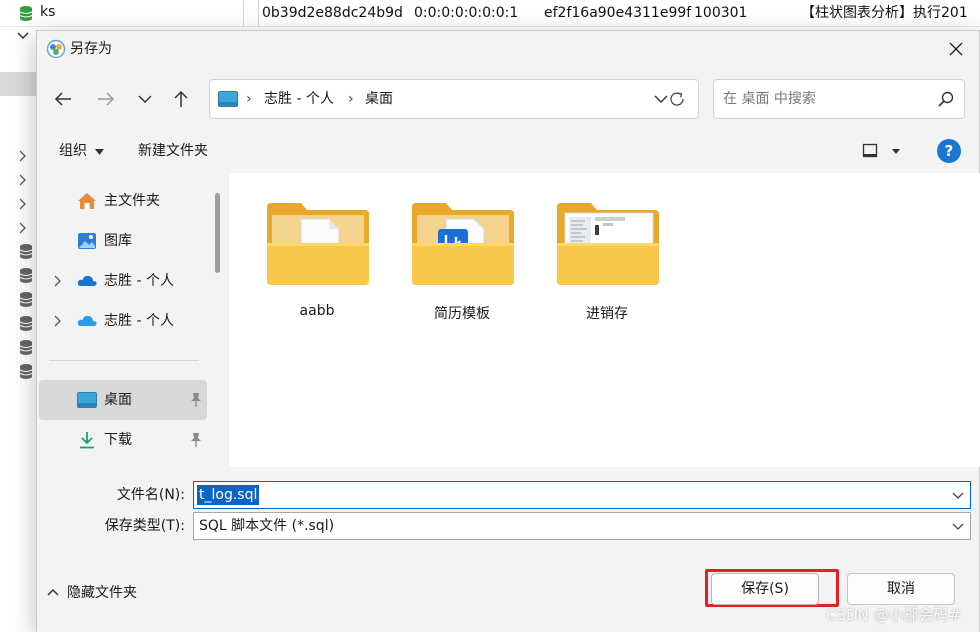 The height and width of the screenshot is (632, 980). What do you see at coordinates (582, 526) in the screenshot?
I see `filetype-select: SQL 脚本文件 (*.sql)` at bounding box center [582, 526].